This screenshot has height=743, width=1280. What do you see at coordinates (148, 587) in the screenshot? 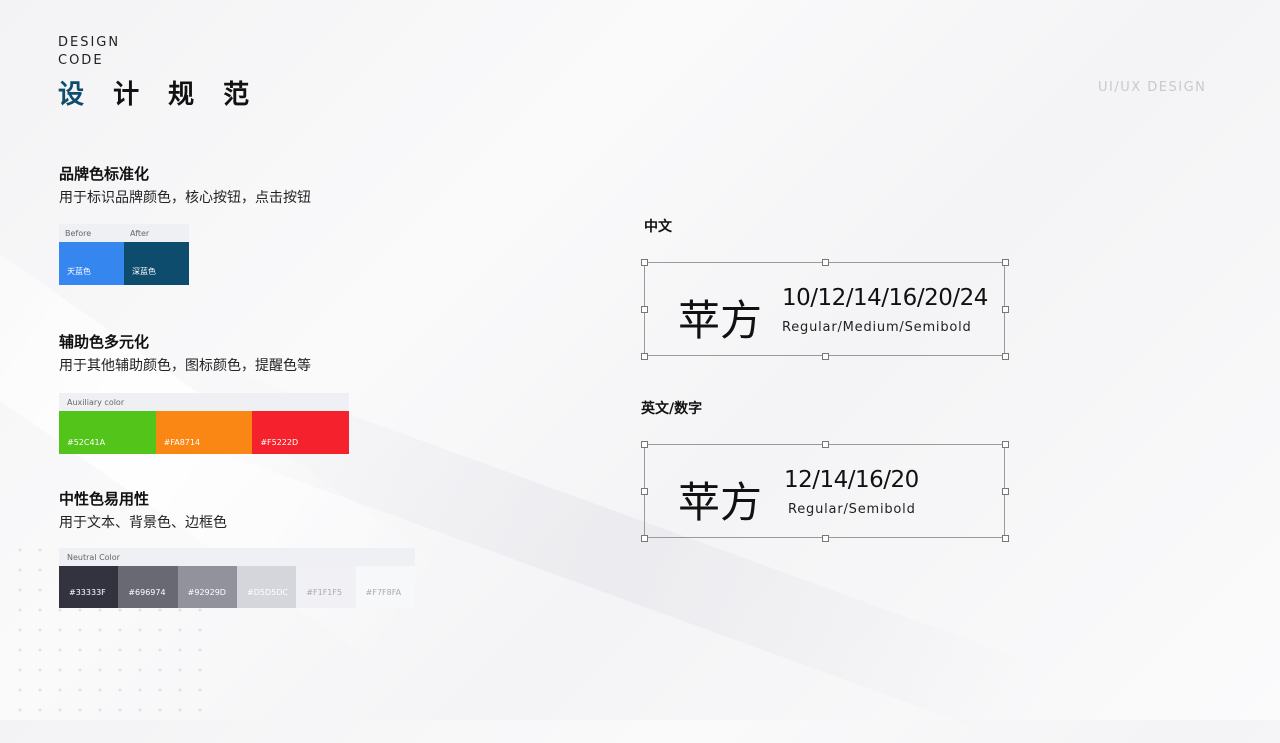
I see `neutral-swatch: #696974` at bounding box center [148, 587].